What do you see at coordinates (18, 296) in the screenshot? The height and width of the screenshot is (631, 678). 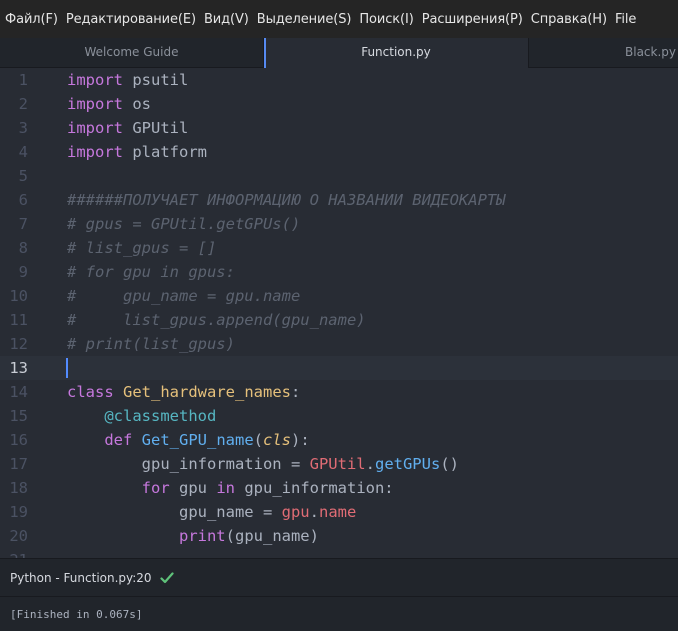 I see `line-number: 10` at bounding box center [18, 296].